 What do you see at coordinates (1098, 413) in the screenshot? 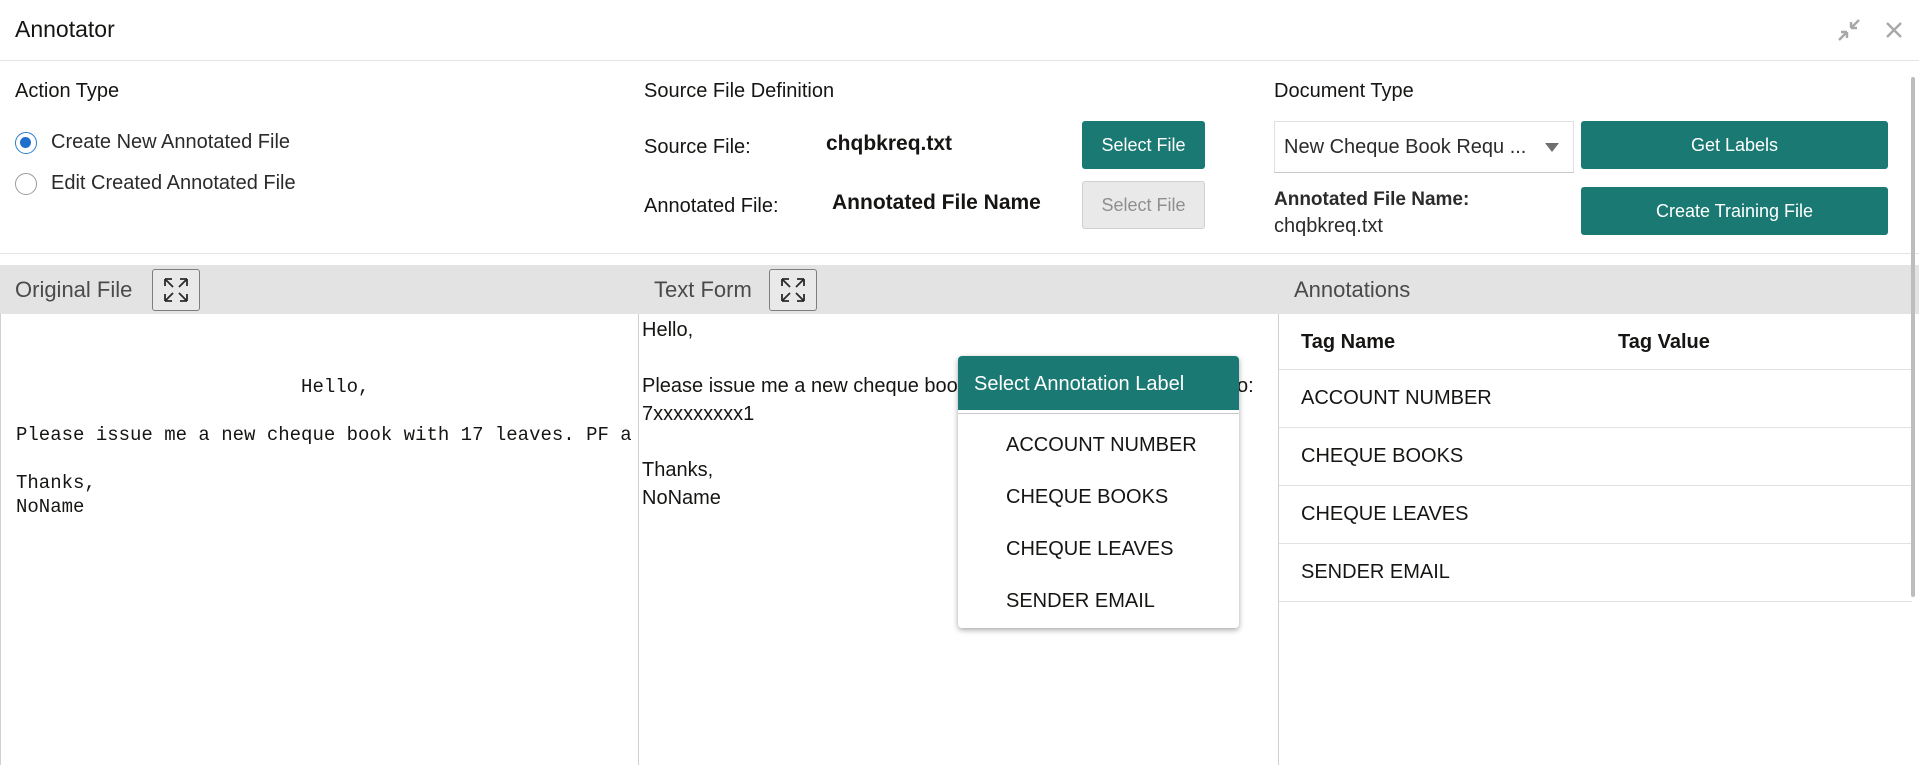
I see `popup-divider` at bounding box center [1098, 413].